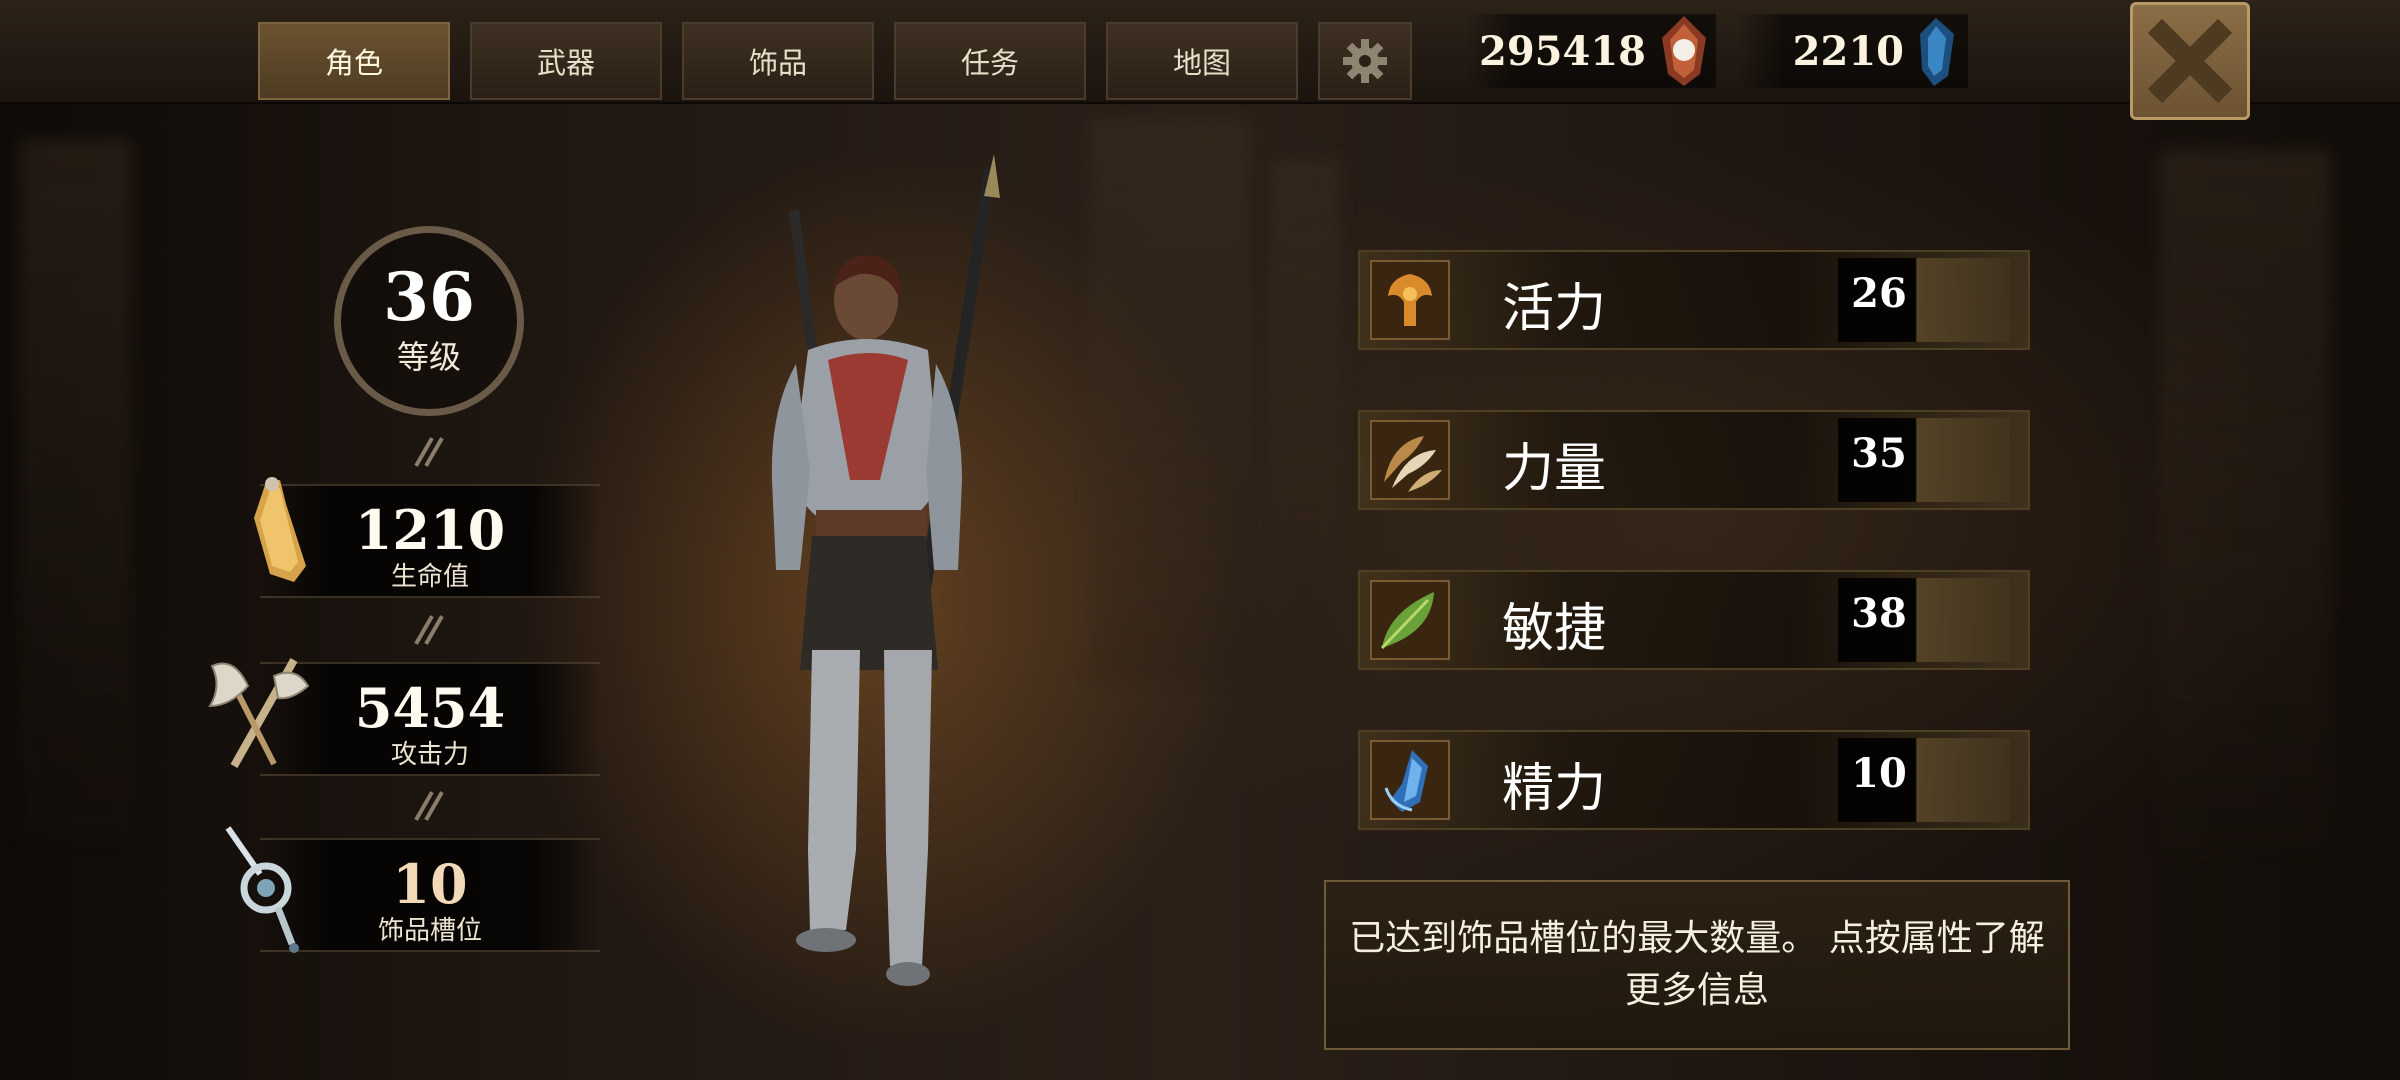 The width and height of the screenshot is (2400, 1080). I want to click on accessory-slots-value: 10, so click(430, 884).